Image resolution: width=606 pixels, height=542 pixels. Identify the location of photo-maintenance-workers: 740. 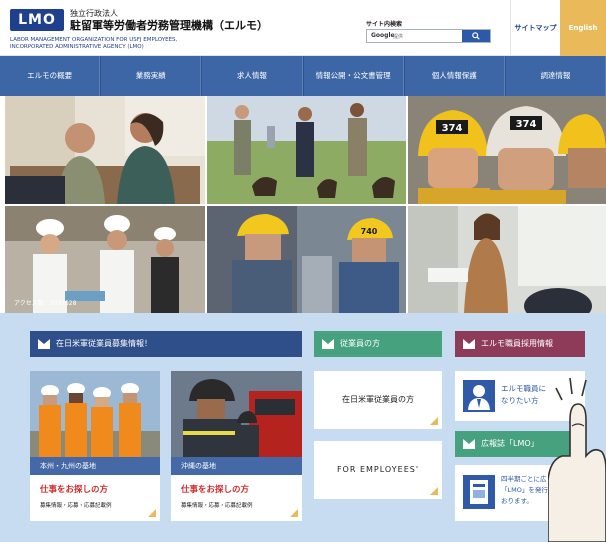
(306, 259).